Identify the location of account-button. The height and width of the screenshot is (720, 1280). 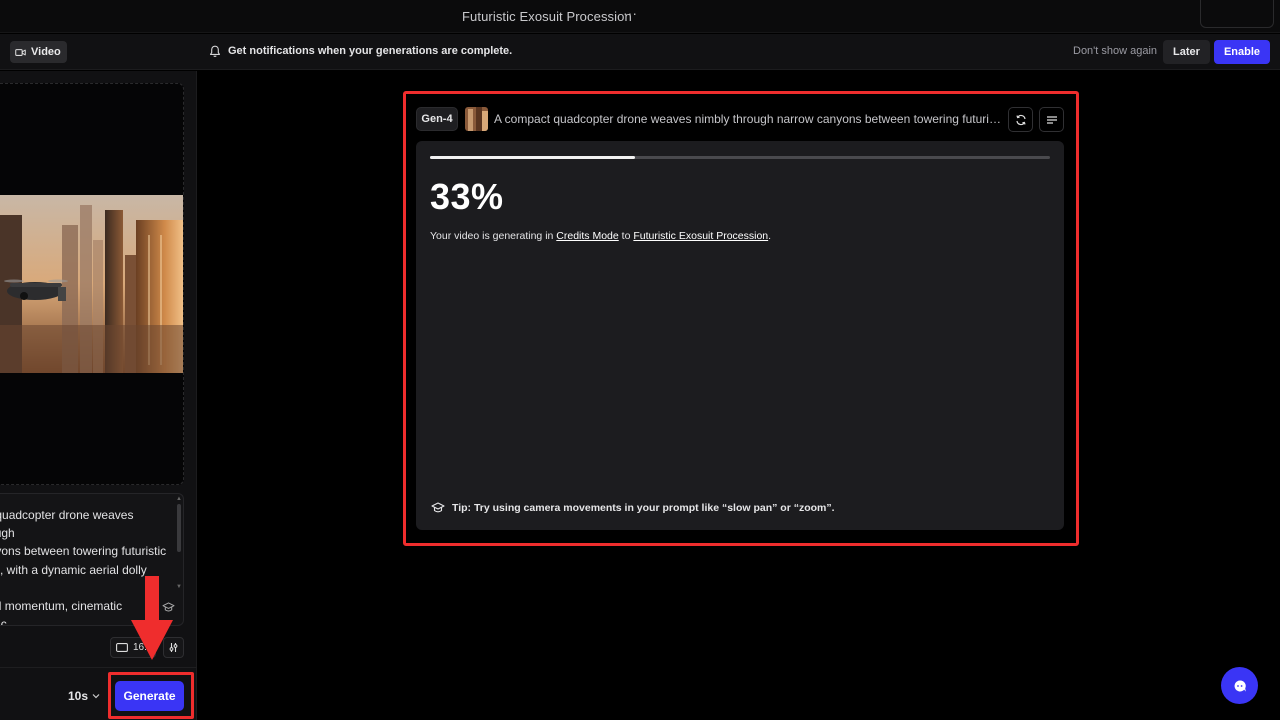
(1237, 14).